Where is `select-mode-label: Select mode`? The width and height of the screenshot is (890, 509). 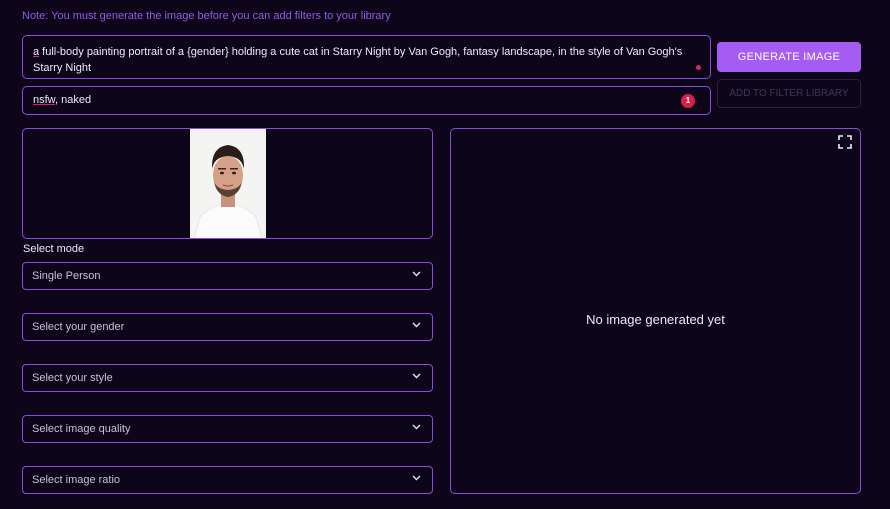
select-mode-label: Select mode is located at coordinates (54, 249).